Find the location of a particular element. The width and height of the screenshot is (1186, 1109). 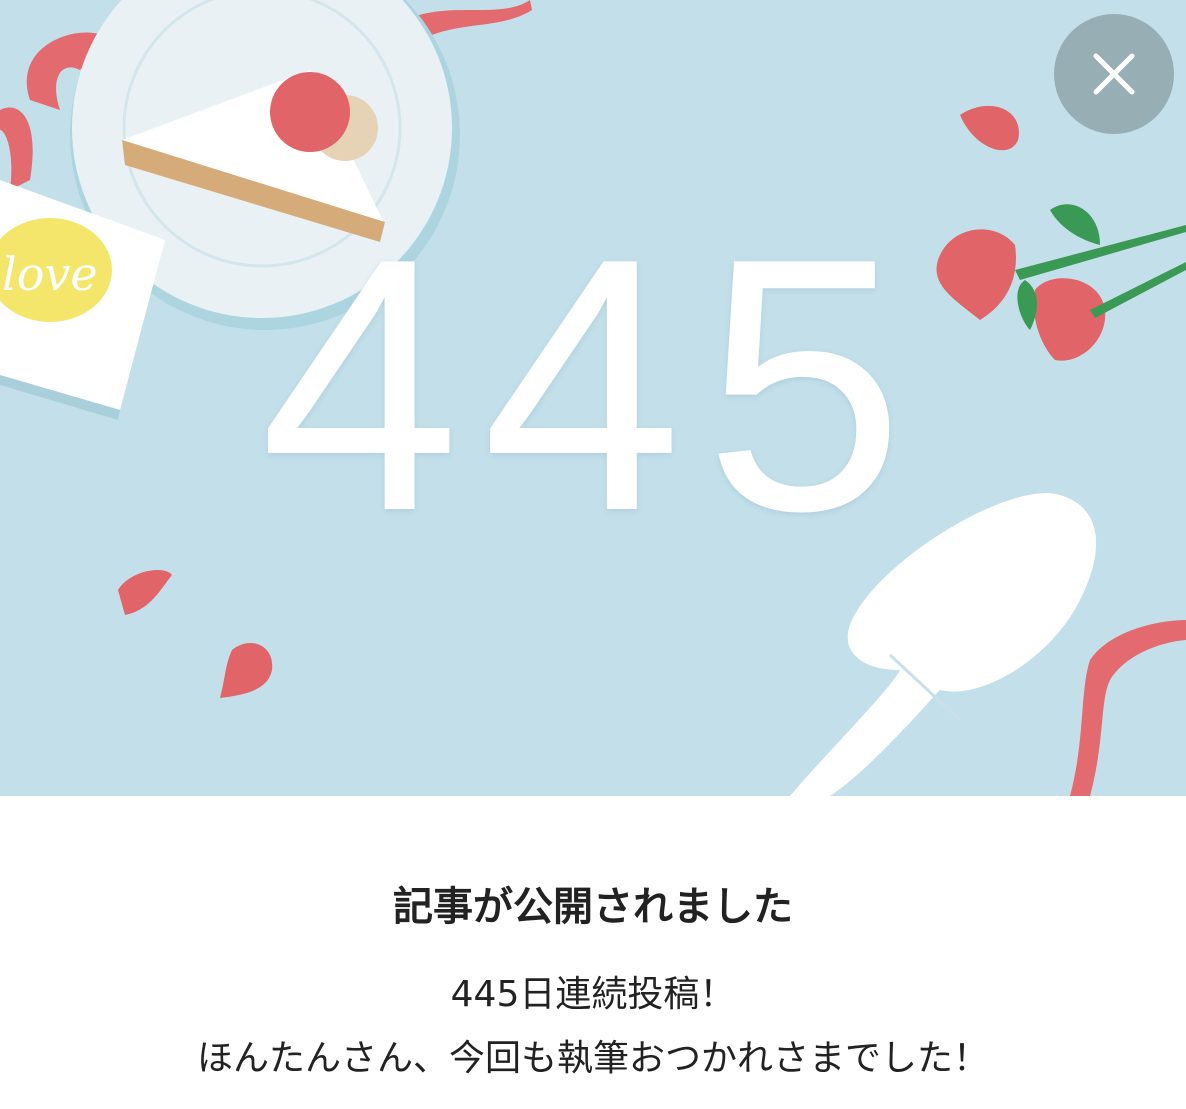

dialog-title: 記事が公開されました is located at coordinates (593, 907).